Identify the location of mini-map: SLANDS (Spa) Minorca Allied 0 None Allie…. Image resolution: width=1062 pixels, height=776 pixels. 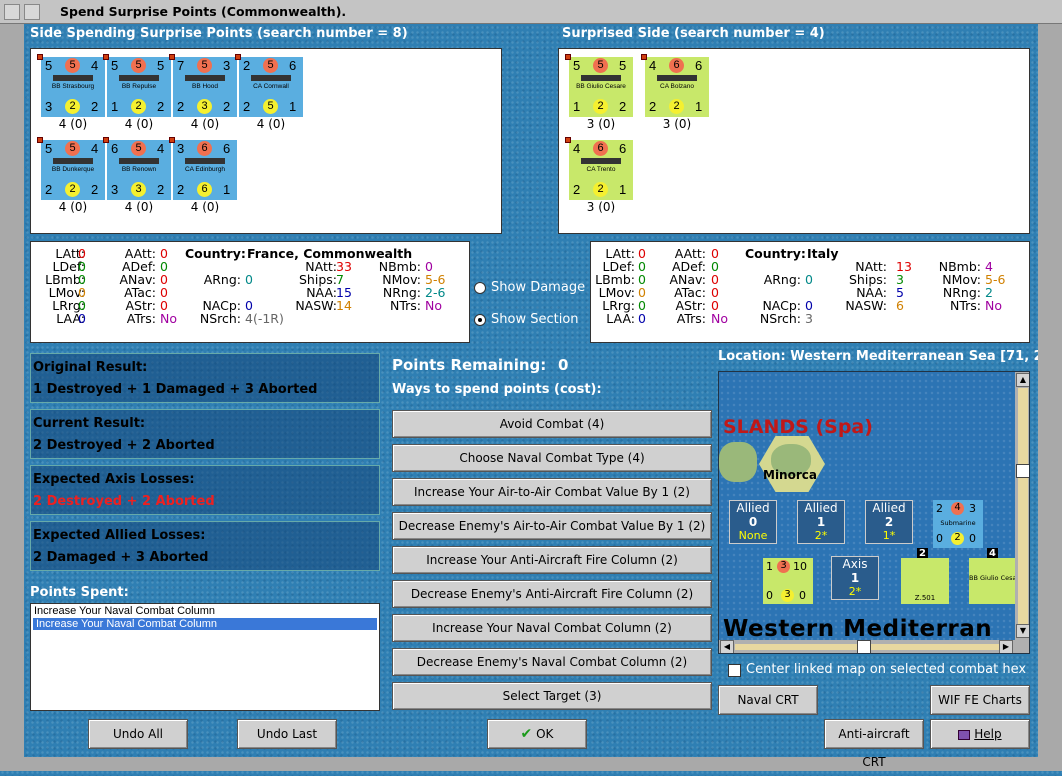
(874, 512).